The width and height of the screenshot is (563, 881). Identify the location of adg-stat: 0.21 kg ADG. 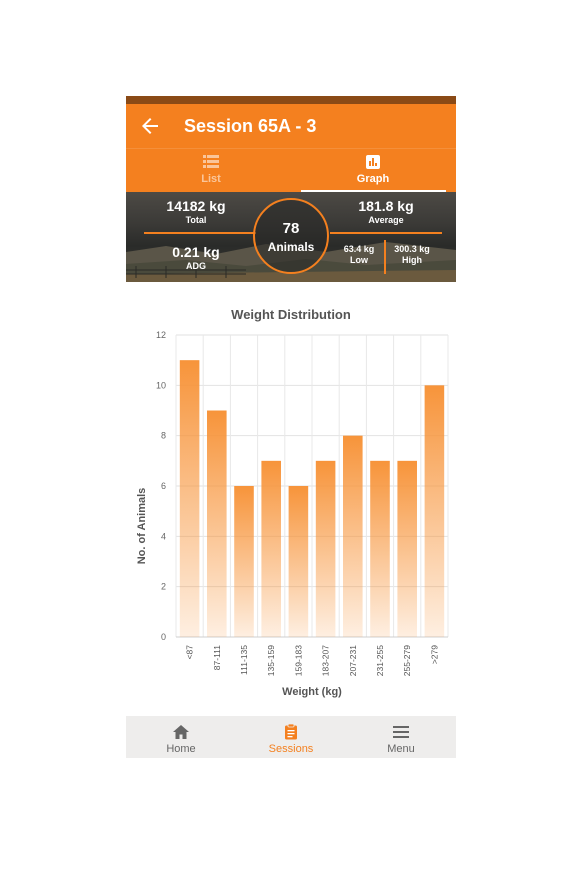
(196, 257).